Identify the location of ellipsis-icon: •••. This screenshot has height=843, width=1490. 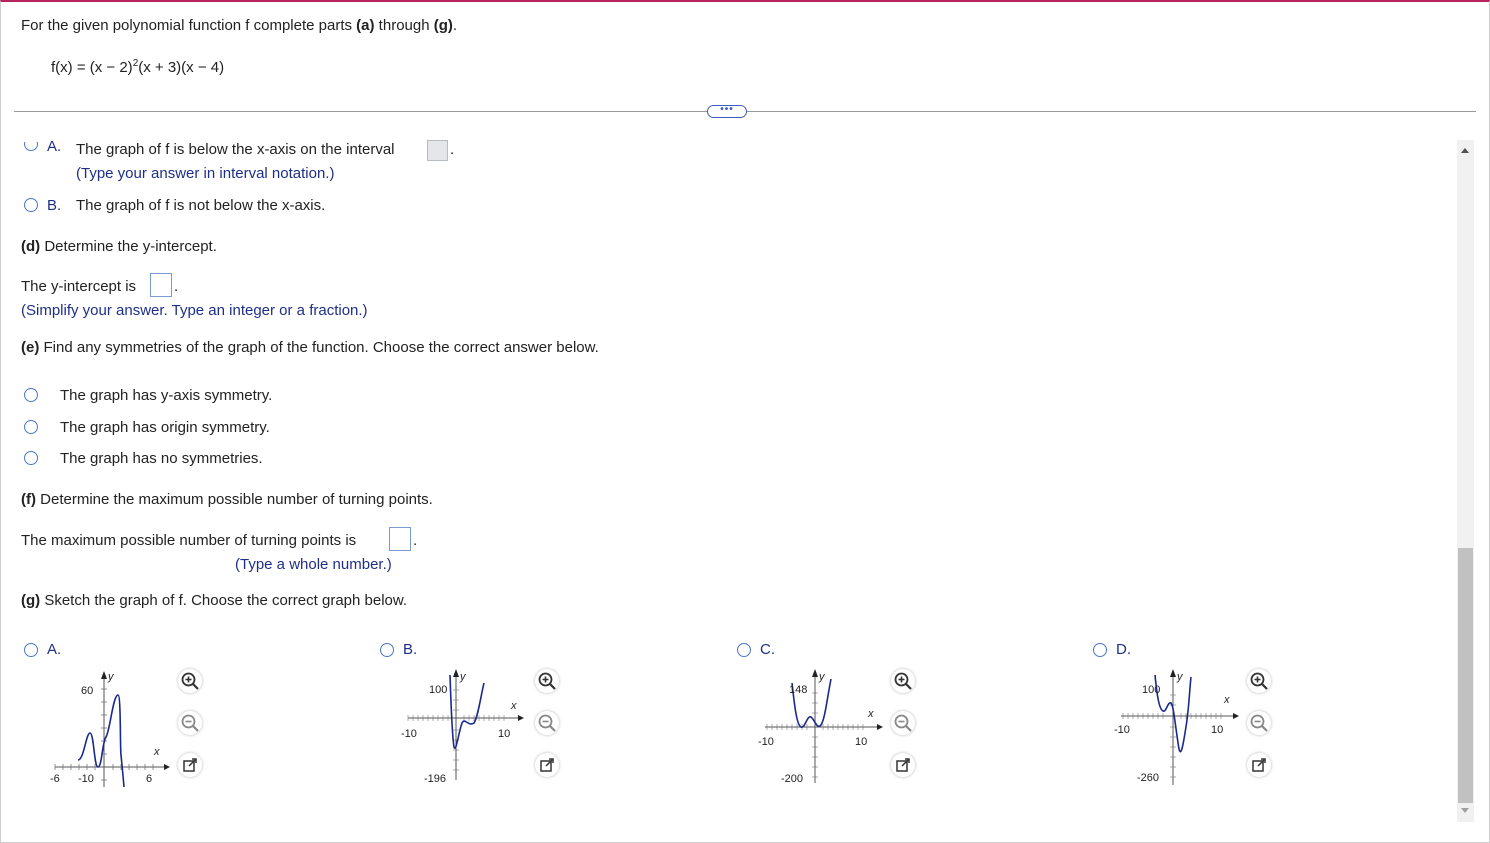
(727, 109).